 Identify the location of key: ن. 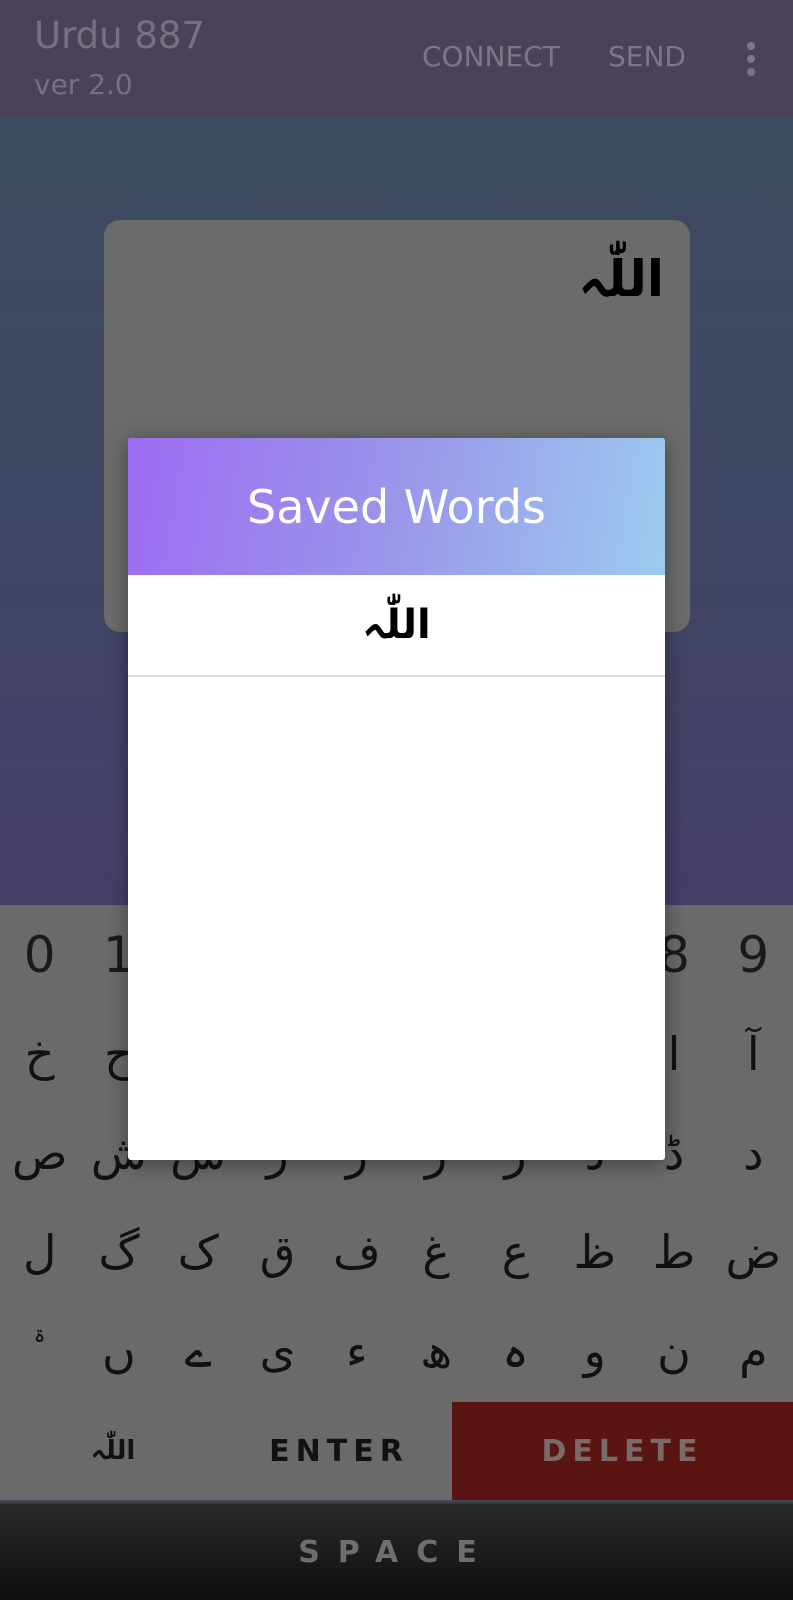
(673, 1351).